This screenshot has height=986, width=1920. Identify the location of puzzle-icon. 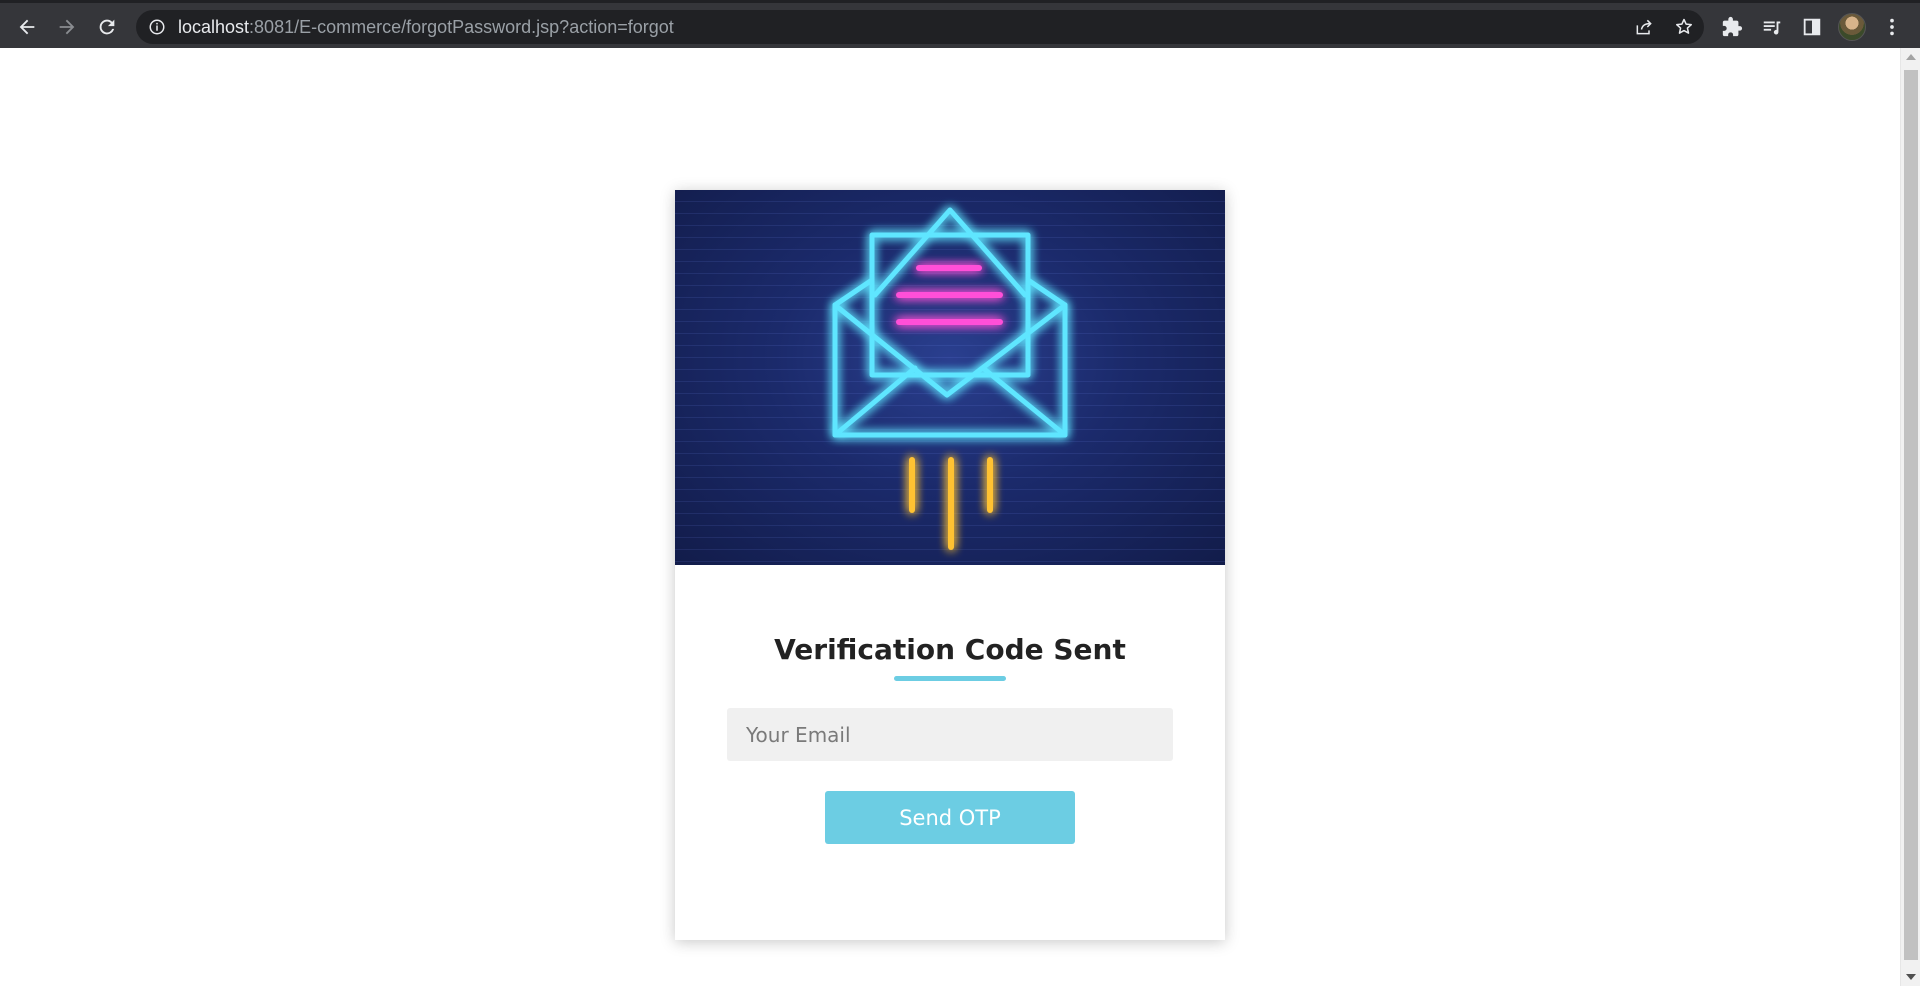
(1732, 26).